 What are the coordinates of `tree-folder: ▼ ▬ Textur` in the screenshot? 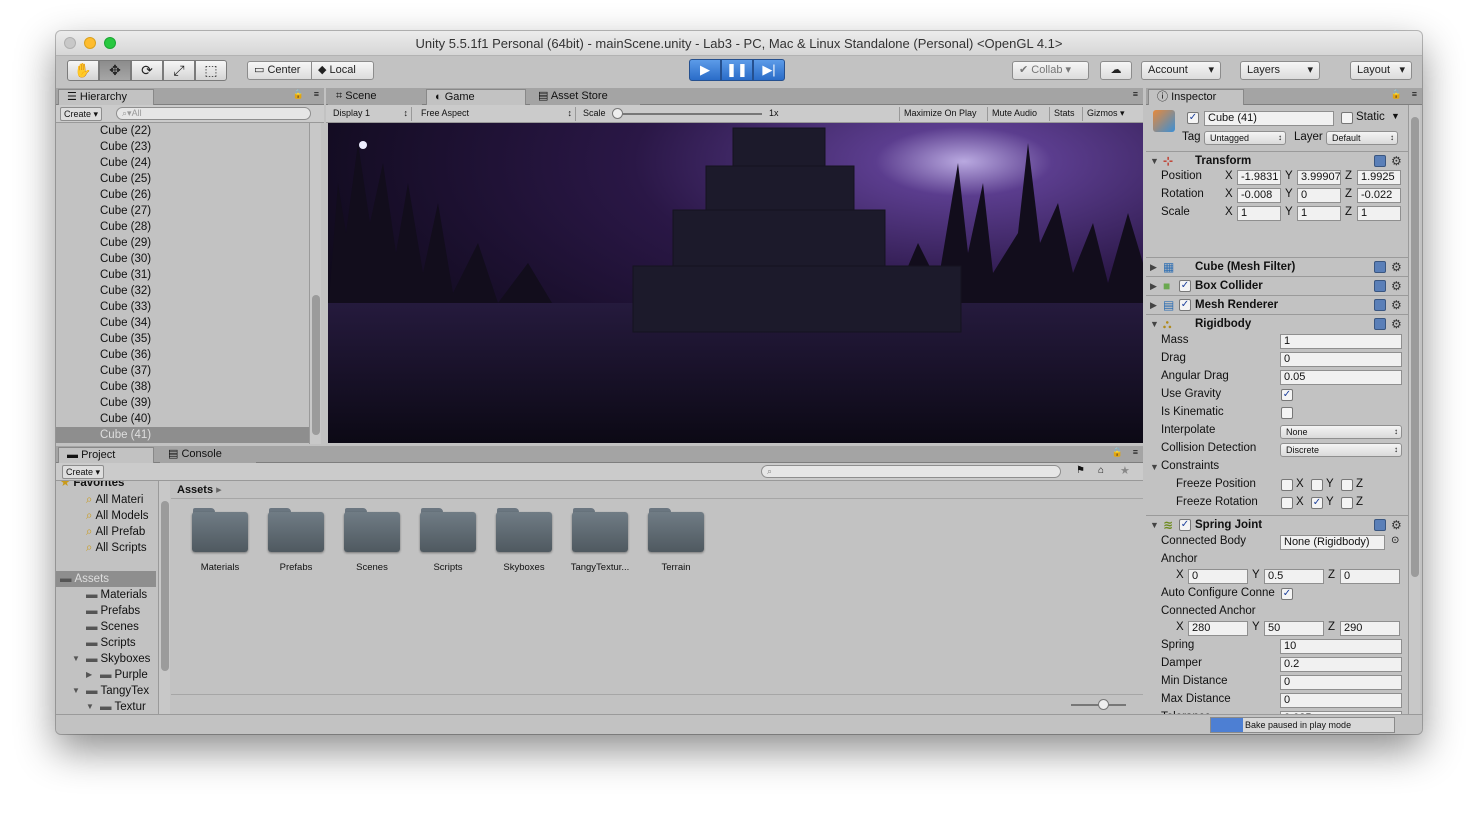 It's located at (106, 706).